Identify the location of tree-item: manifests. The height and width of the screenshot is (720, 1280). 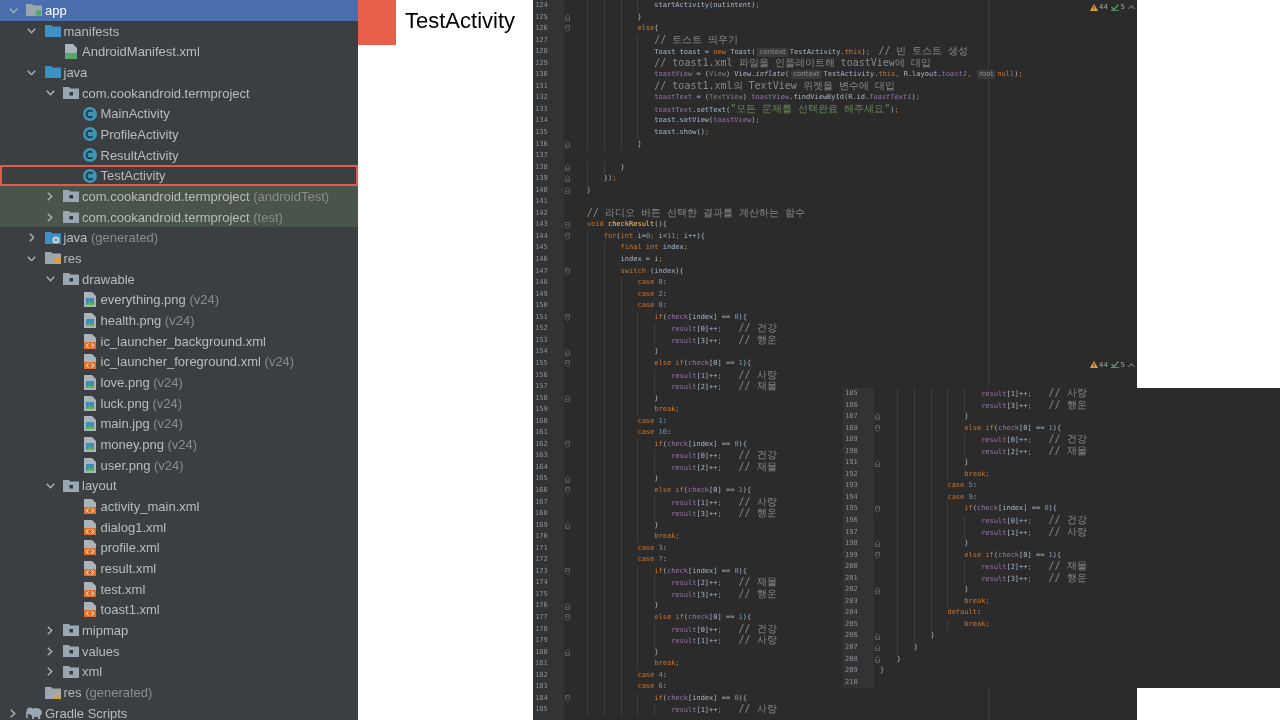
(179, 31).